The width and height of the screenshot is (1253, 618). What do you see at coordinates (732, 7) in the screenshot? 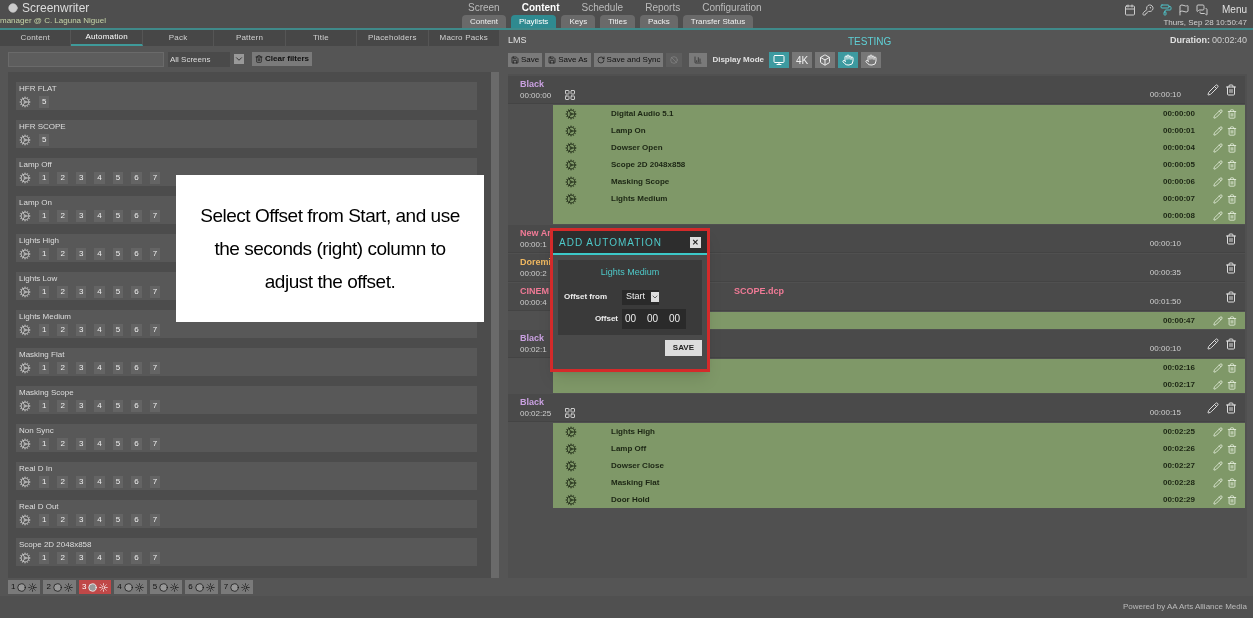
I see `nav-tab: Configuration` at bounding box center [732, 7].